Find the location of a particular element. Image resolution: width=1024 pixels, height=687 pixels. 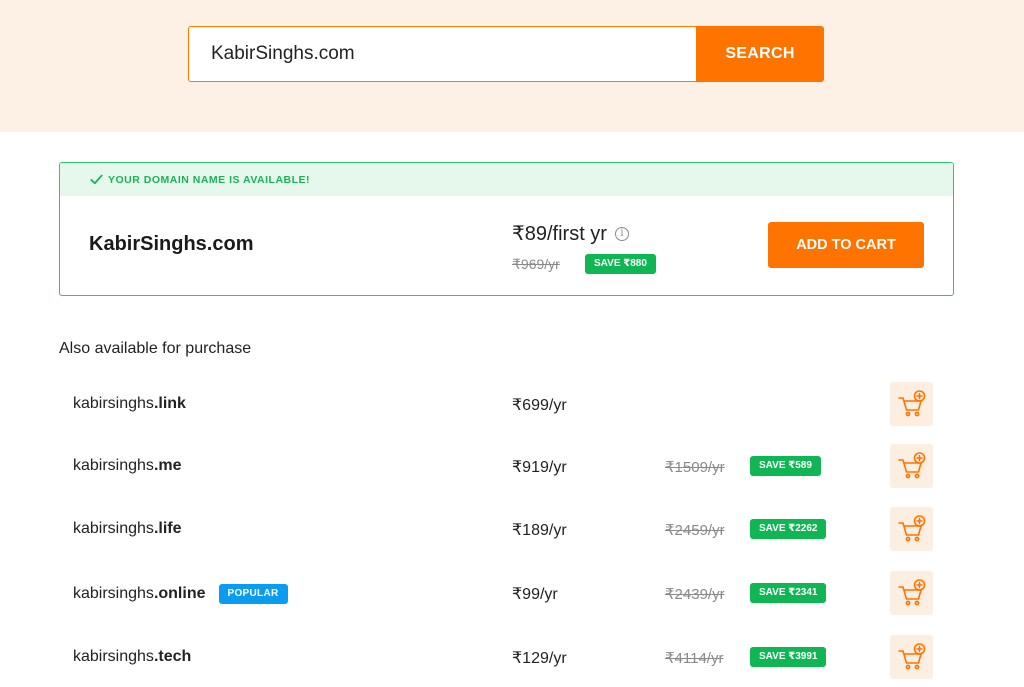

domain-tld: .link is located at coordinates (169, 403).